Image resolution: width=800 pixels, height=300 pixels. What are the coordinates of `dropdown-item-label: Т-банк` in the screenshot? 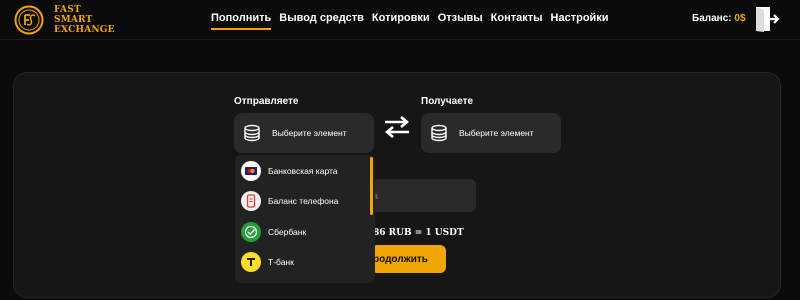 It's located at (281, 262).